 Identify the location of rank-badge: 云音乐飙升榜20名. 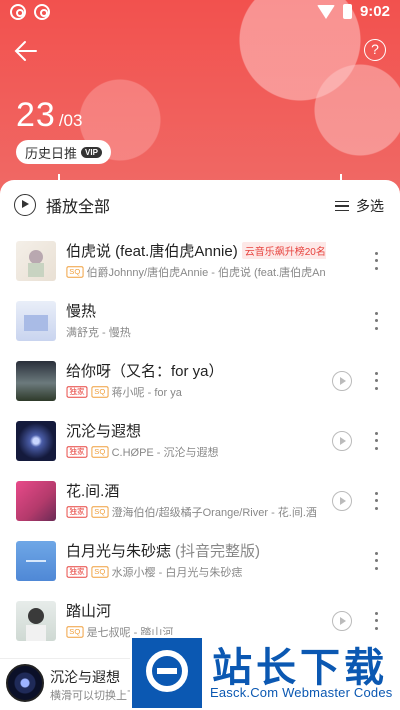
(283, 250).